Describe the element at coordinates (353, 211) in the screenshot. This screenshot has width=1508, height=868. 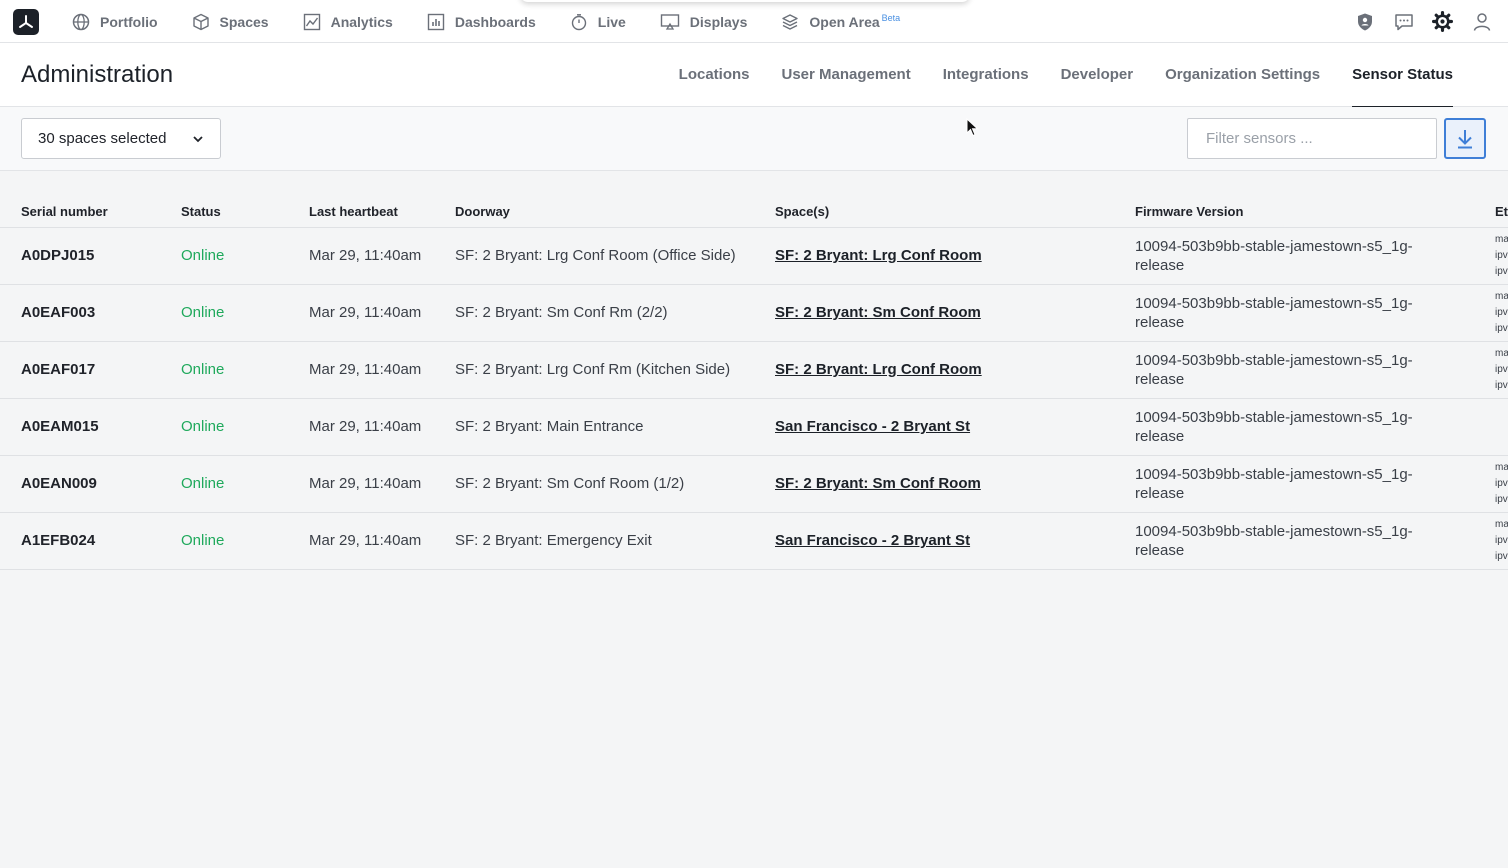
I see `col-last-heartbeat: Last heartbeat` at that location.